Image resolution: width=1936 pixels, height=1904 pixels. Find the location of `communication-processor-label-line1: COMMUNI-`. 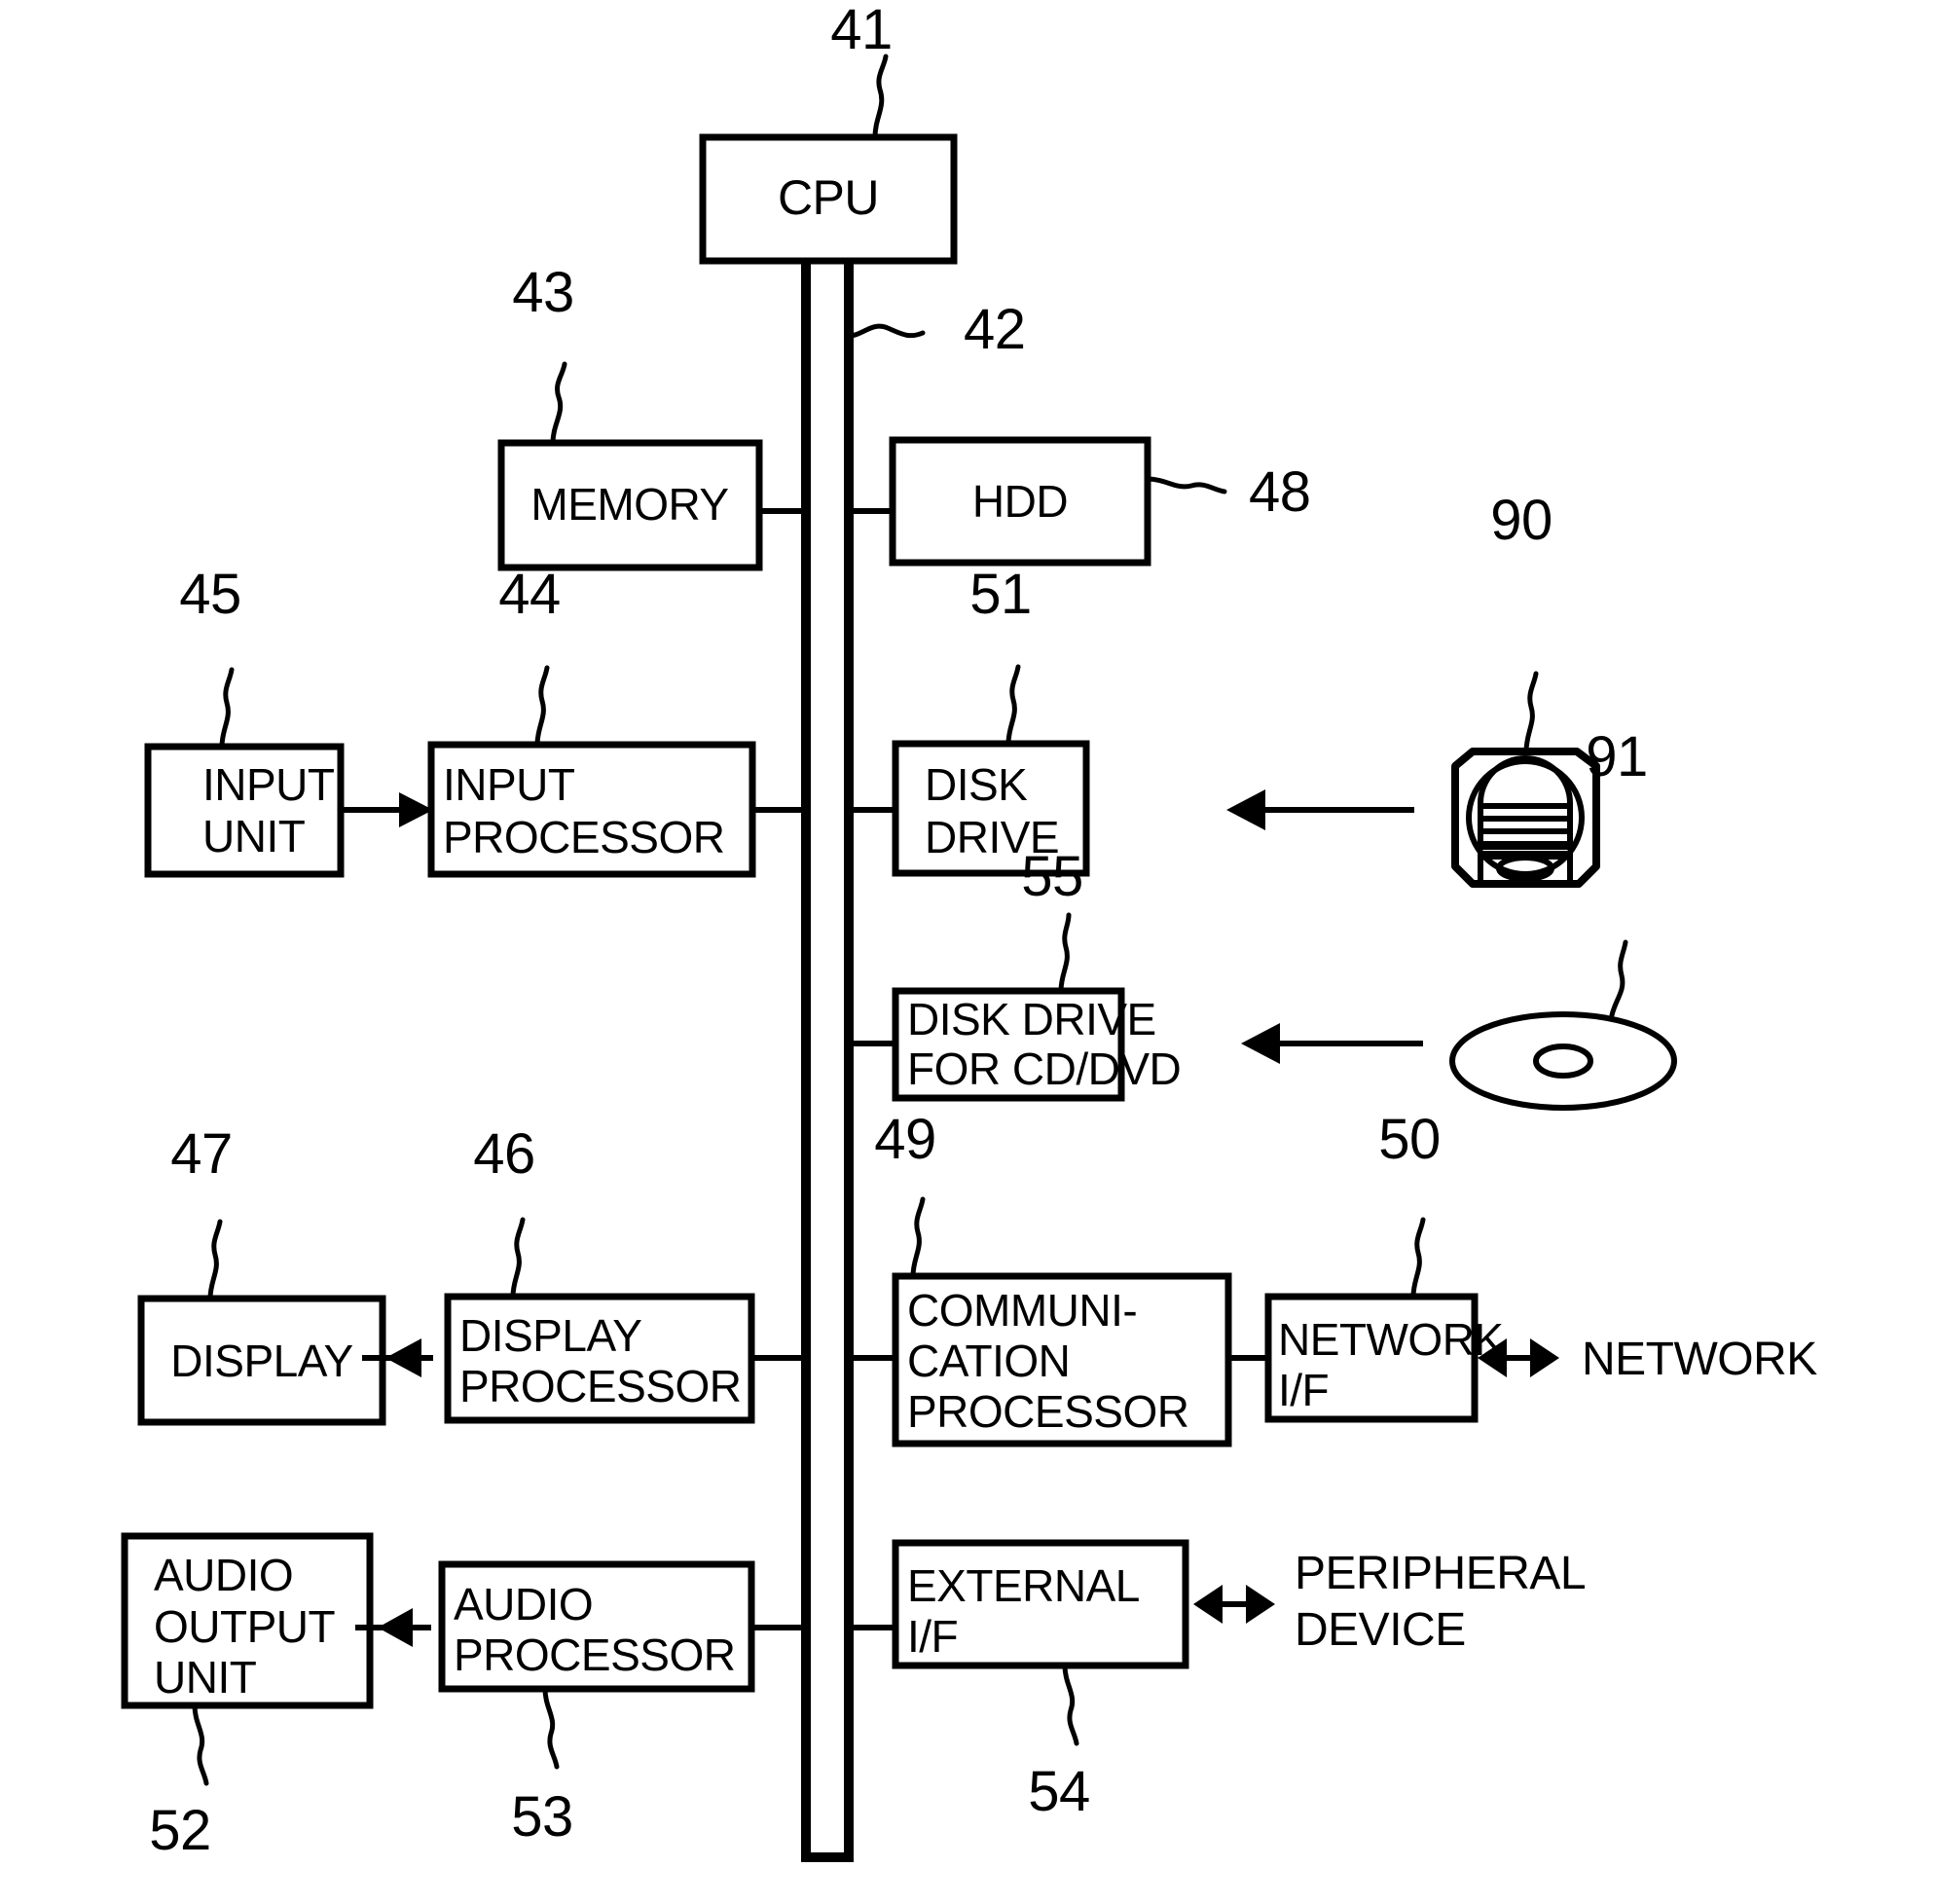

communication-processor-label-line1: COMMUNI- is located at coordinates (1022, 1310).